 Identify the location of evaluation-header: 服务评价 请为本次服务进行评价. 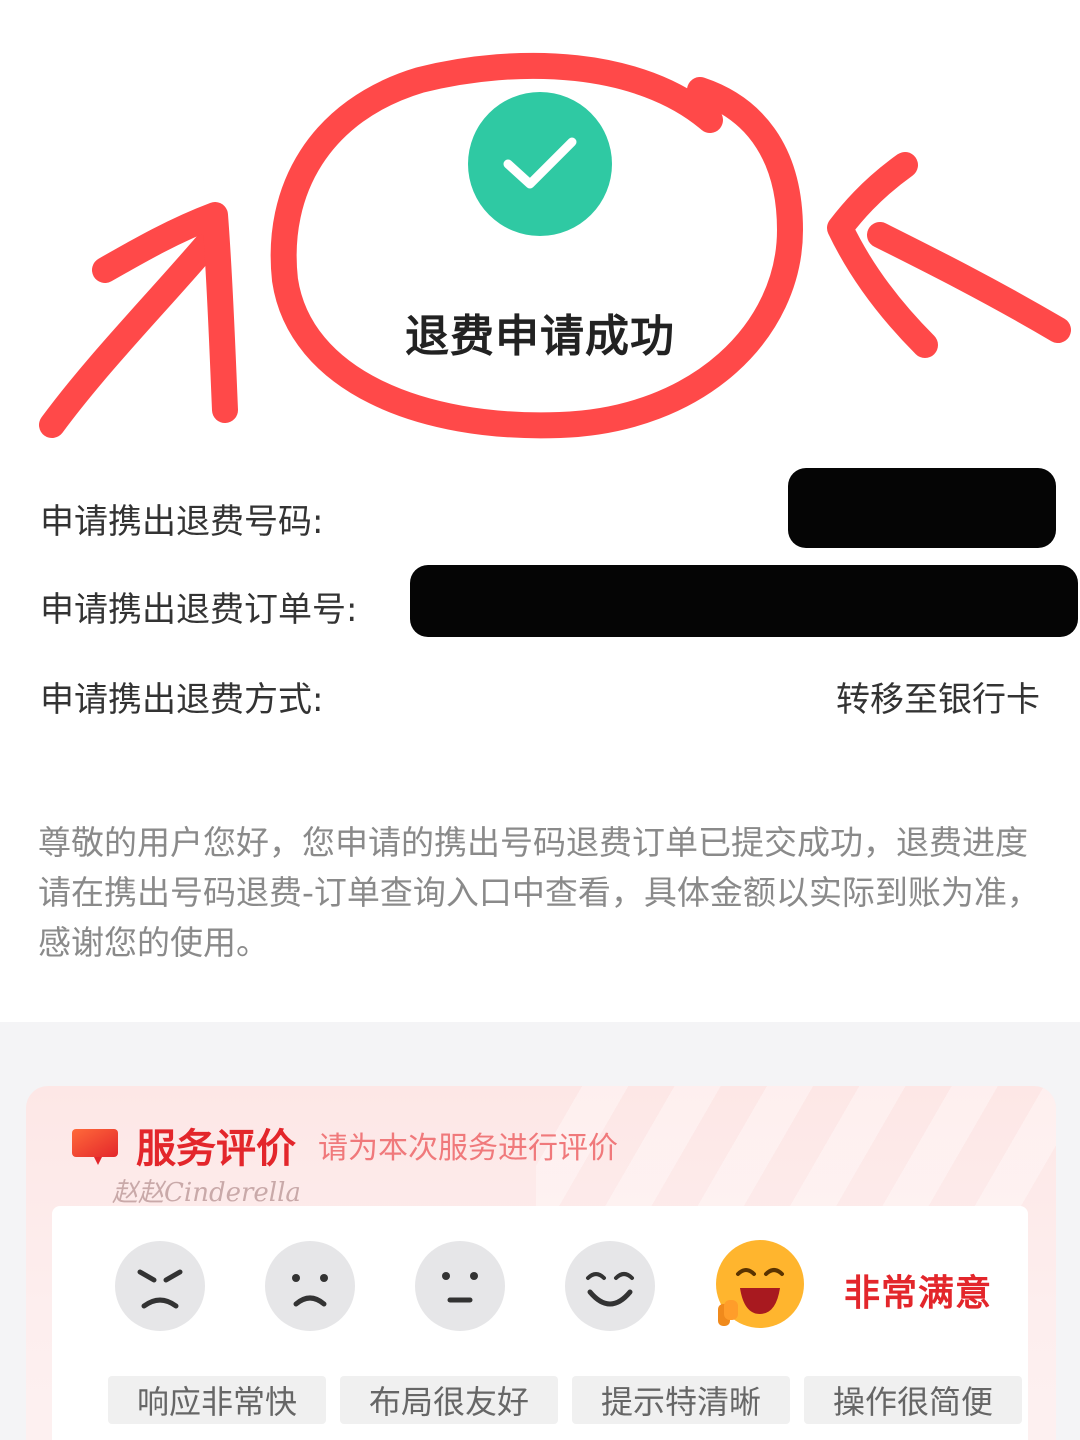
(345, 1145).